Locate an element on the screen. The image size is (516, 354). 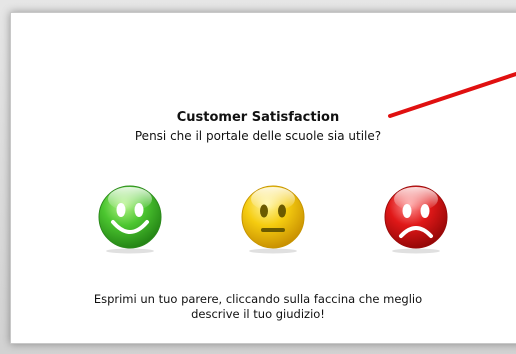
survey-title: Customer Satisfaction is located at coordinates (258, 117).